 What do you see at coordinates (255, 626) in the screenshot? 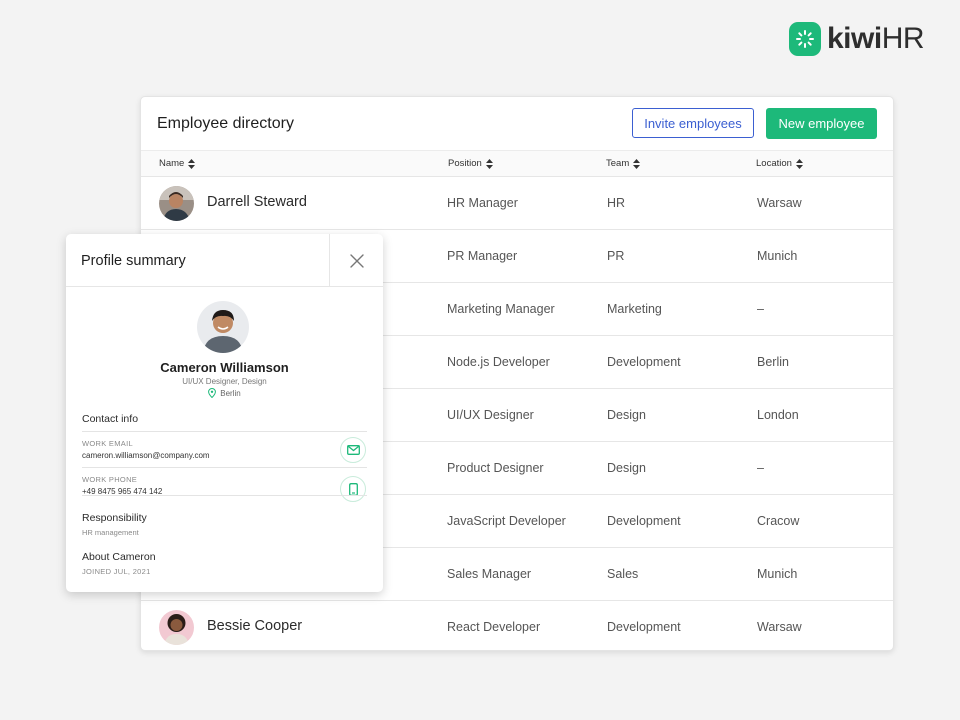
I see `employee-name: Bessie Cooper` at bounding box center [255, 626].